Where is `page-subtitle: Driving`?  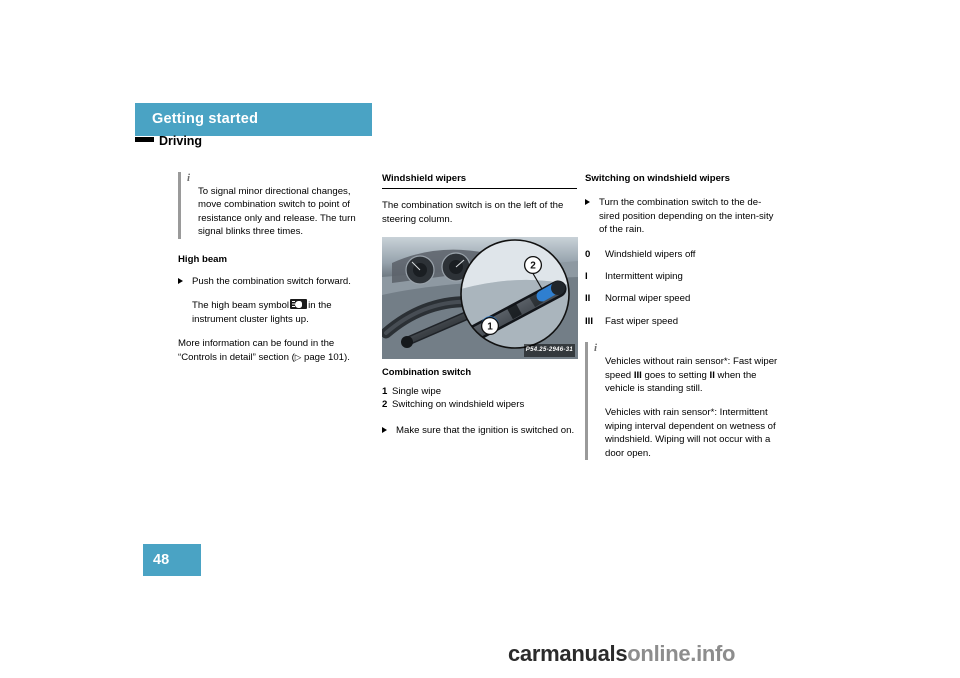 page-subtitle: Driving is located at coordinates (181, 141).